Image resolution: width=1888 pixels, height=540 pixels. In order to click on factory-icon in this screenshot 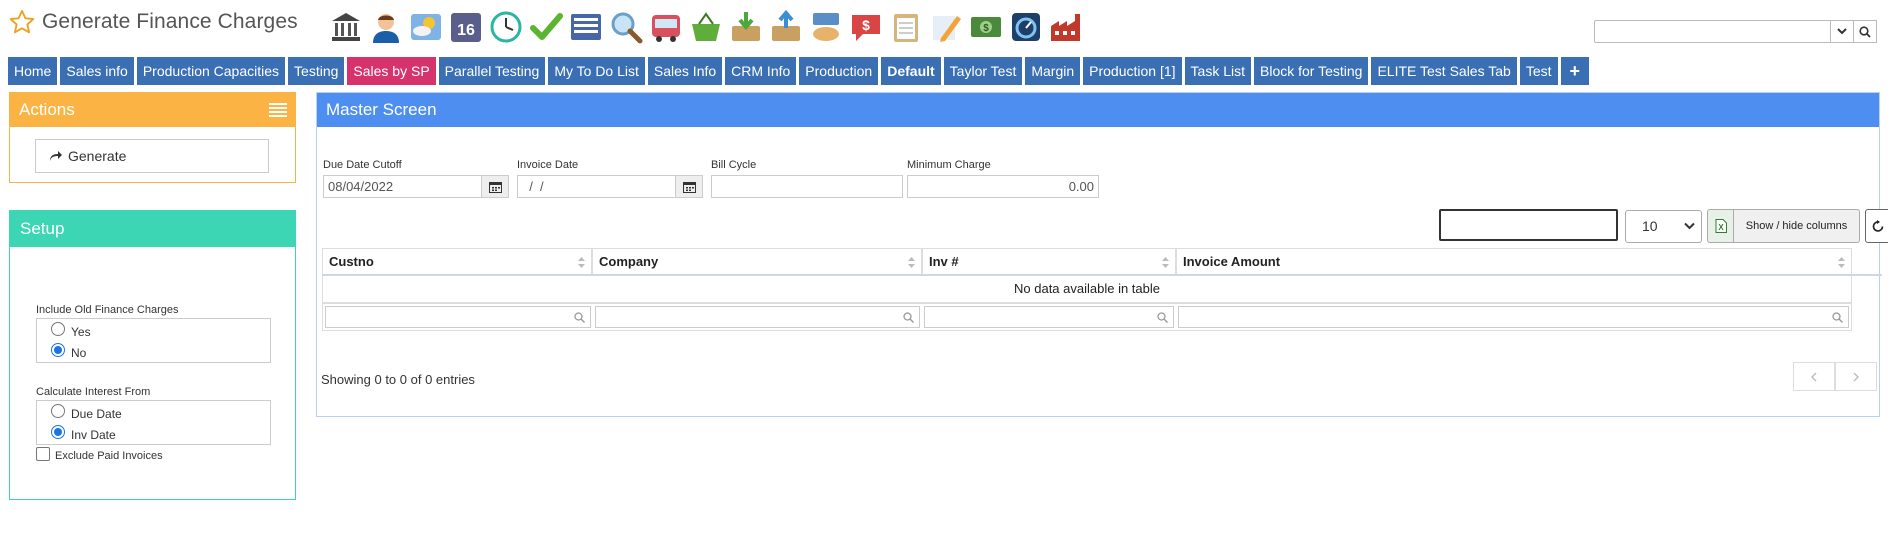, I will do `click(1065, 26)`.